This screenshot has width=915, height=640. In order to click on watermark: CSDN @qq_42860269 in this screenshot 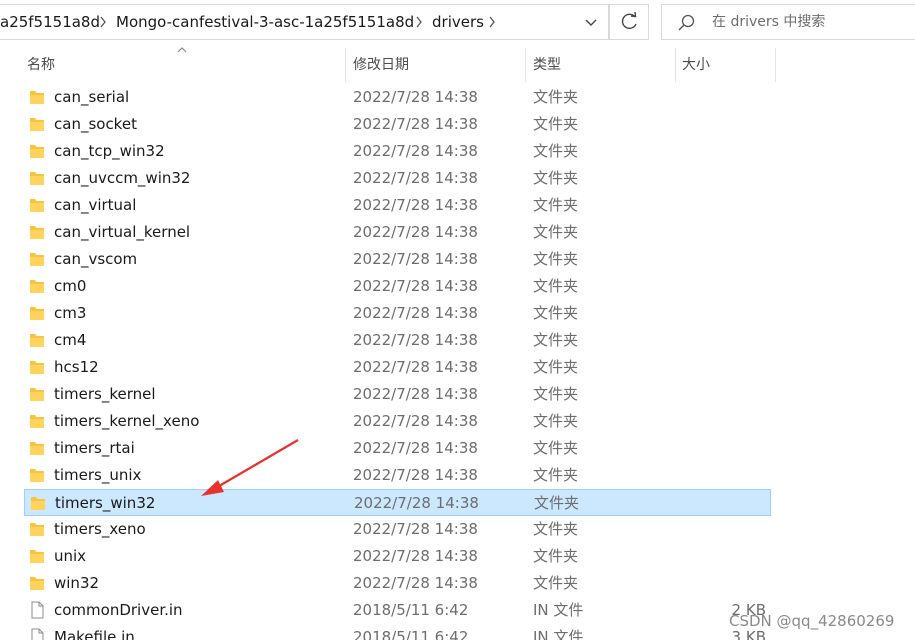, I will do `click(812, 621)`.